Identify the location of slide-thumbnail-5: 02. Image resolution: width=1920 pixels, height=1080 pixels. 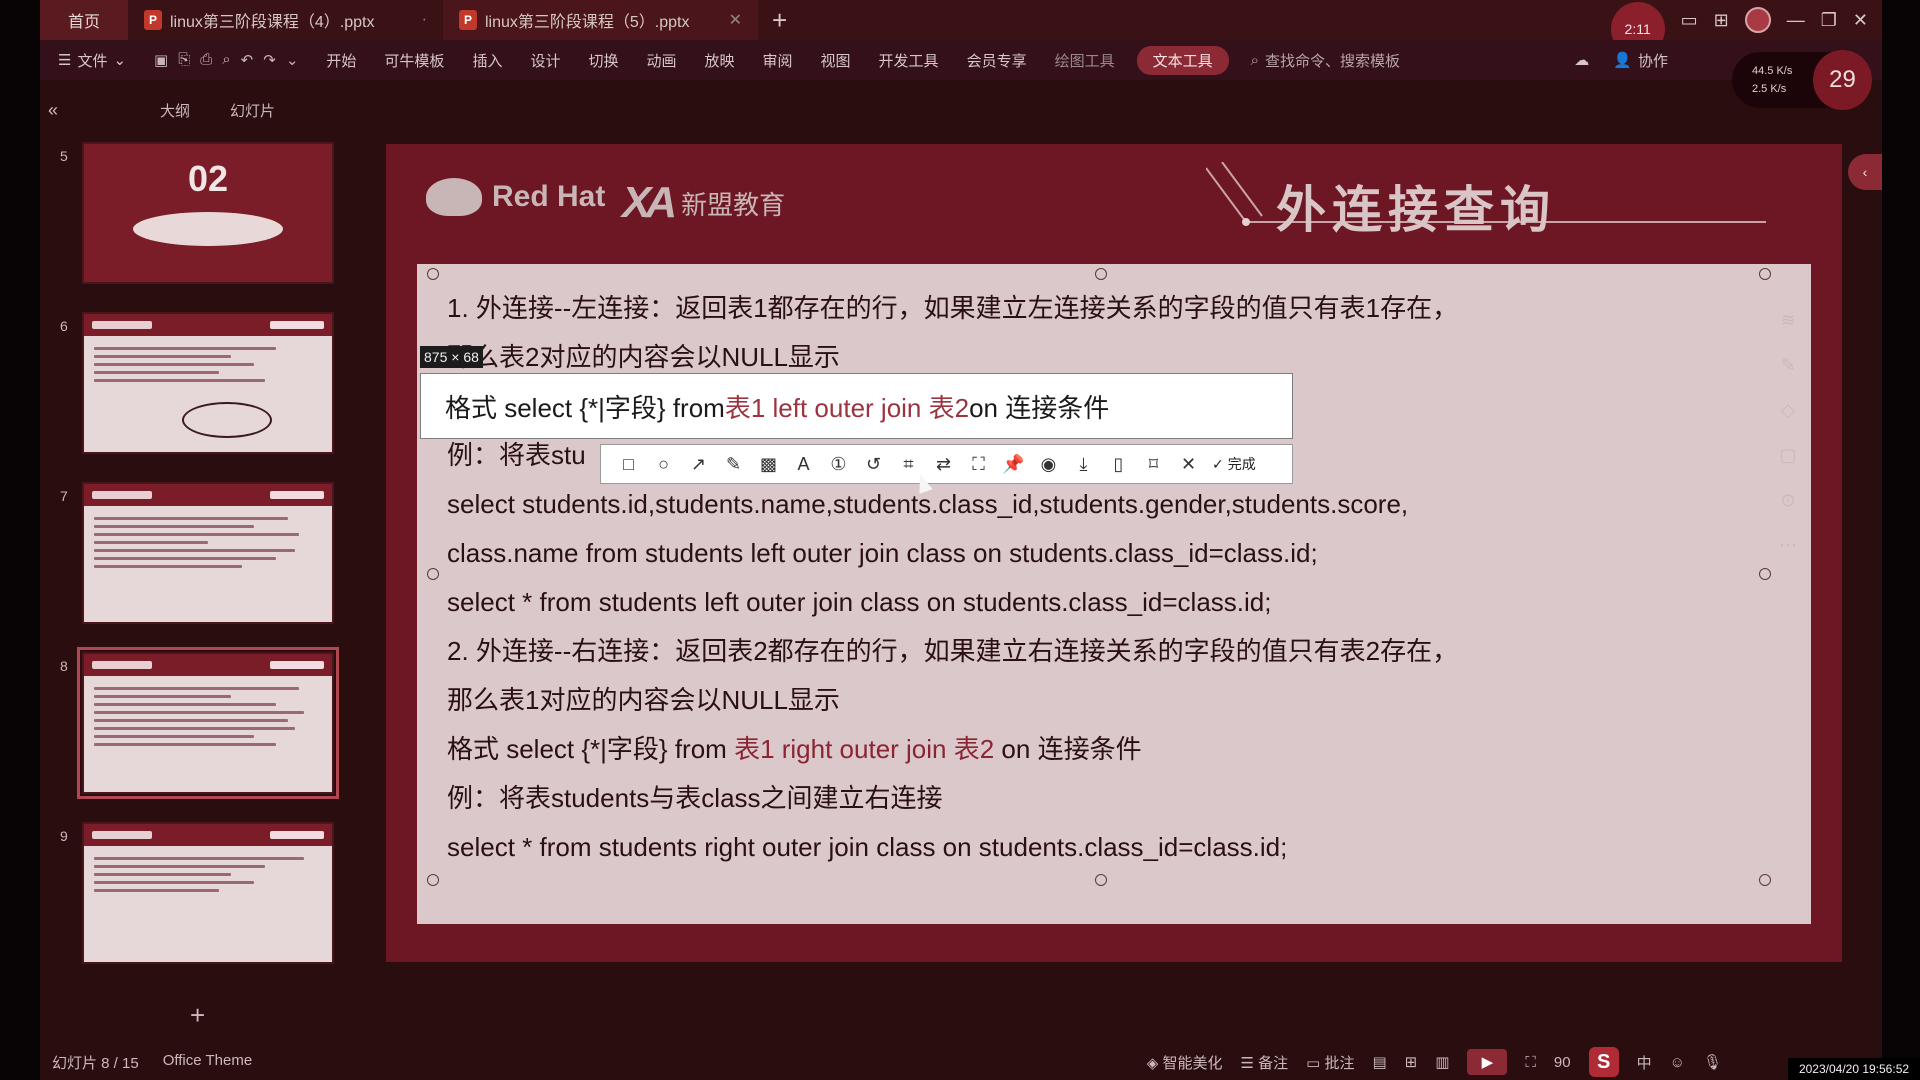
(208, 213).